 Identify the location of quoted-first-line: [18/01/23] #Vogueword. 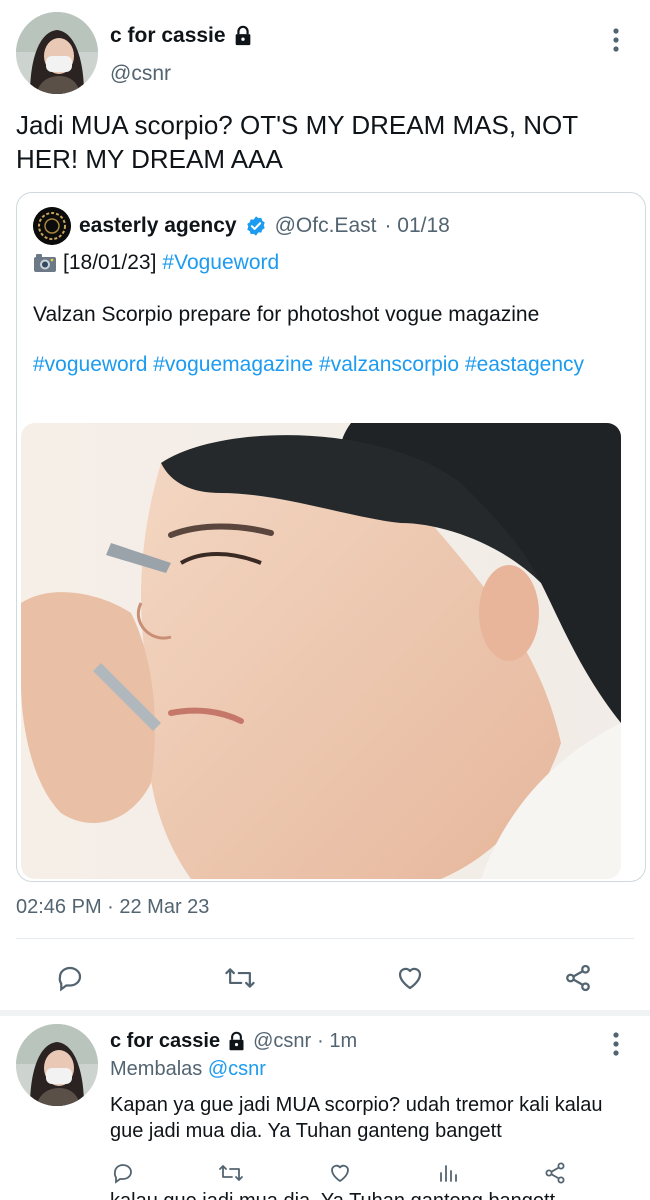
(156, 263).